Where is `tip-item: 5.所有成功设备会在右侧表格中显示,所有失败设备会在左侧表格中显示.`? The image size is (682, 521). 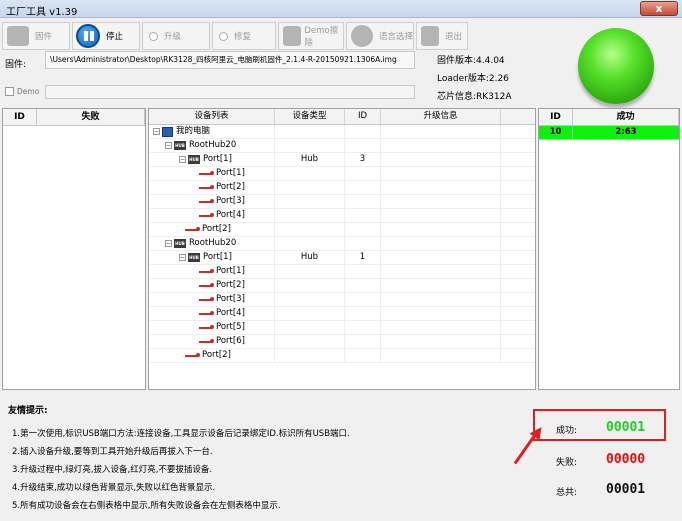
tip-item: 5.所有成功设备会在右侧表格中显示,所有失败设备会在左侧表格中显示. is located at coordinates (146, 506).